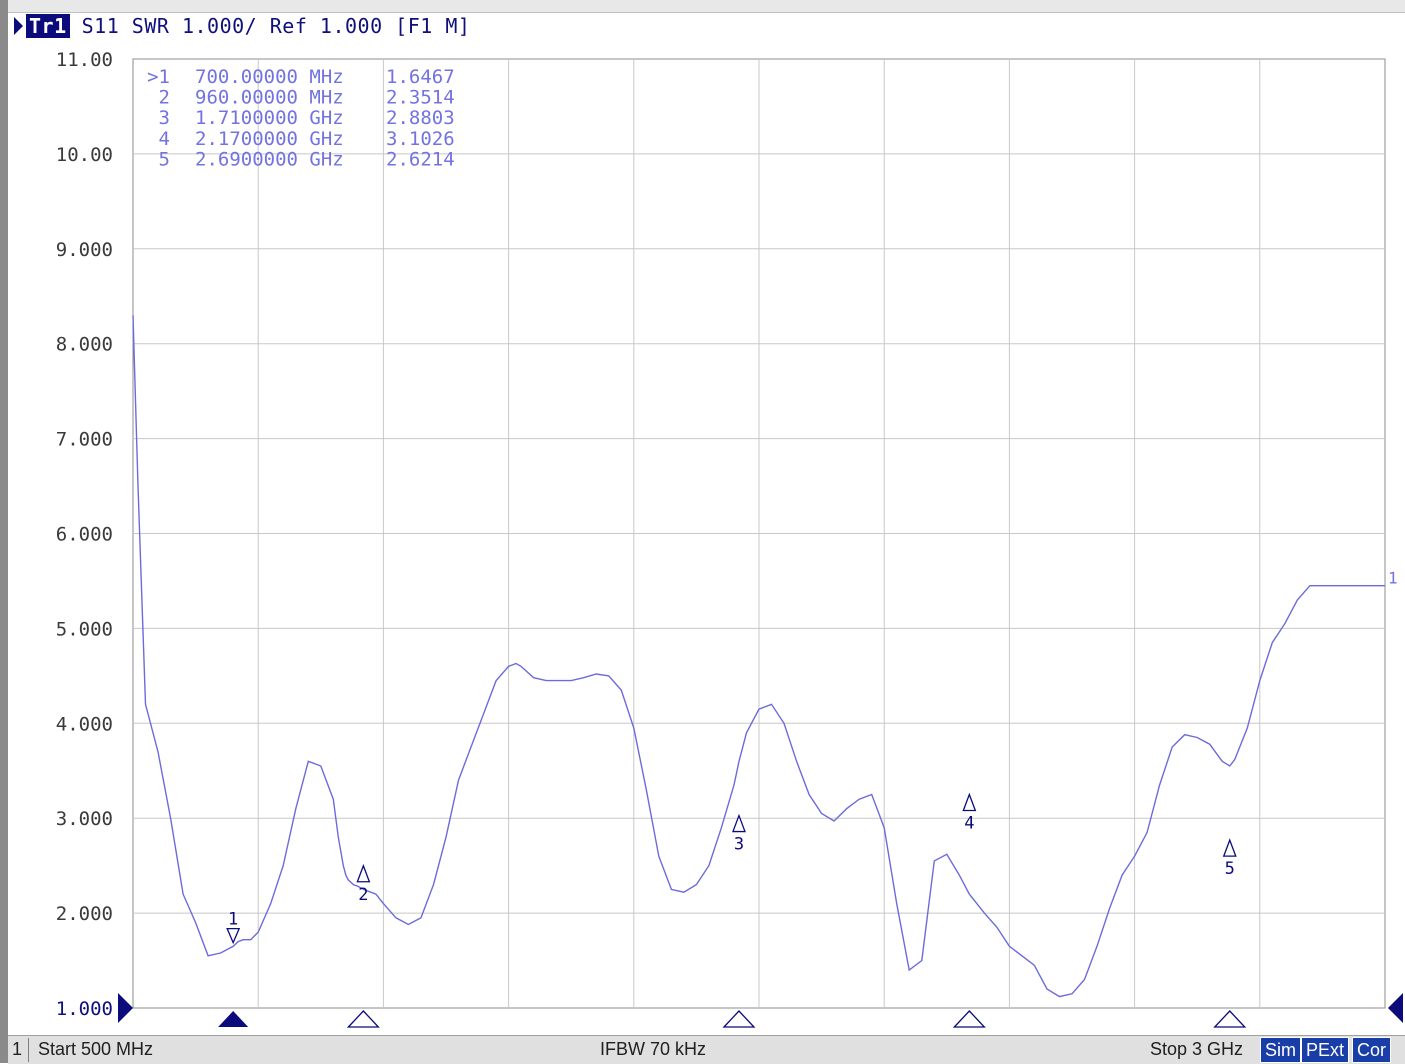 The height and width of the screenshot is (1064, 1405). Describe the element at coordinates (84, 819) in the screenshot. I see `y-tick-label: 3.000` at that location.